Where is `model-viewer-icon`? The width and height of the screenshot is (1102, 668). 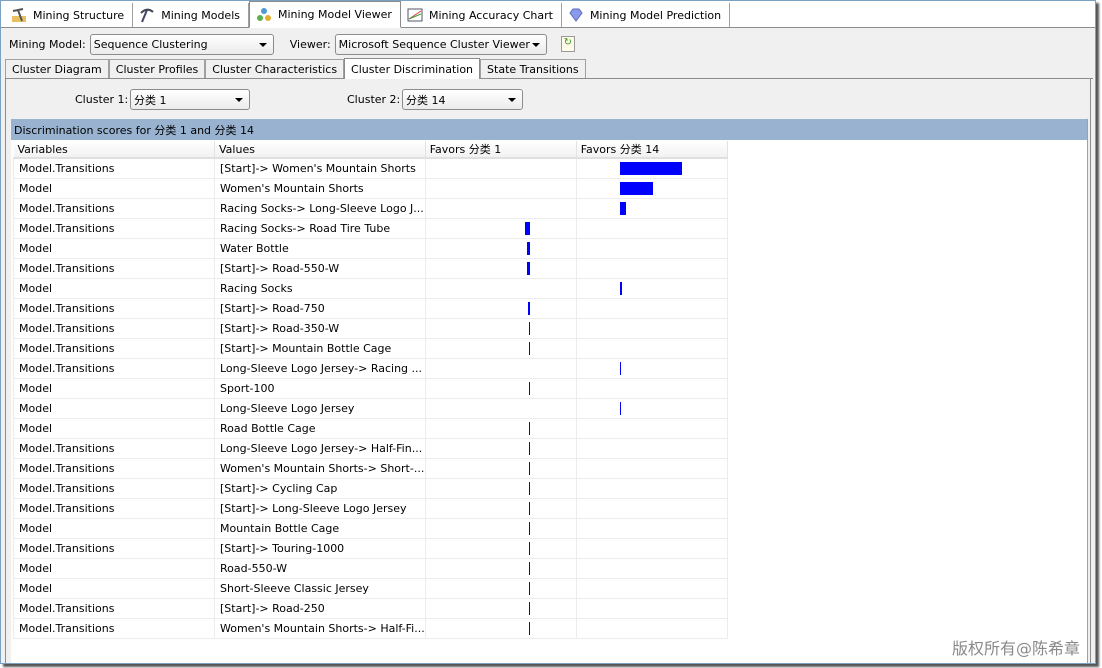
model-viewer-icon is located at coordinates (264, 15).